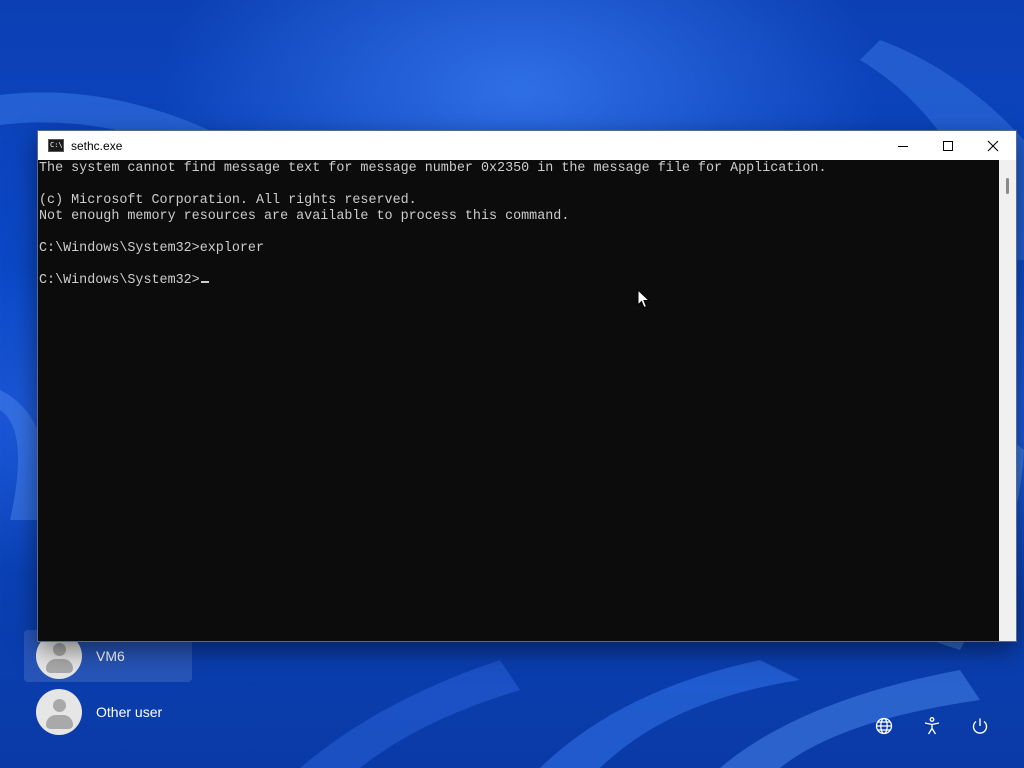 The width and height of the screenshot is (1024, 768). Describe the element at coordinates (980, 726) in the screenshot. I see `power-icon` at that location.